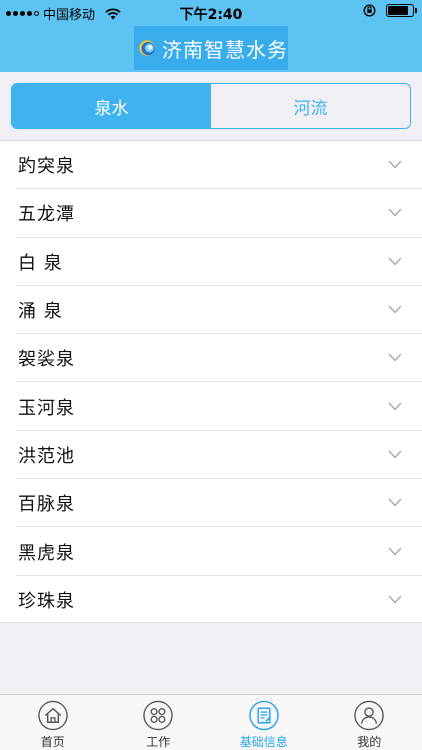 Image resolution: width=422 pixels, height=750 pixels. Describe the element at coordinates (369, 10) in the screenshot. I see `rotation-lock-icon` at that location.